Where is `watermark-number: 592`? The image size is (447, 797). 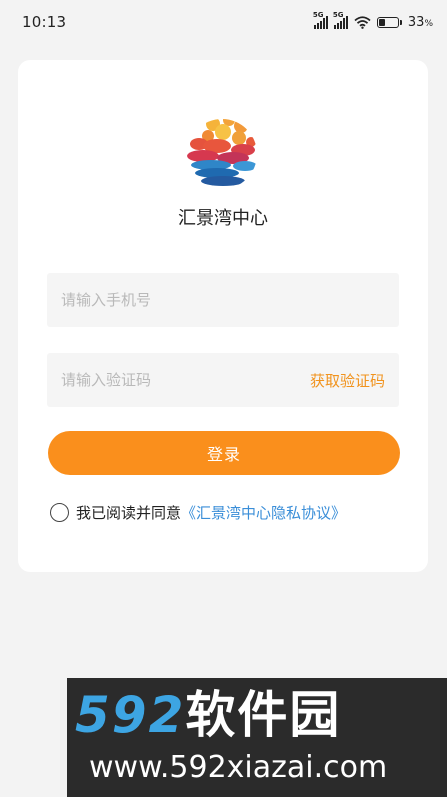 watermark-number: 592 is located at coordinates (130, 715).